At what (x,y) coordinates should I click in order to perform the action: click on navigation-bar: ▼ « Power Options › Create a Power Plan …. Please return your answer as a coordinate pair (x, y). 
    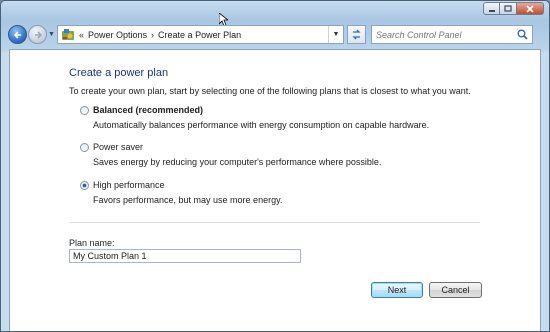
    Looking at the image, I should click on (275, 34).